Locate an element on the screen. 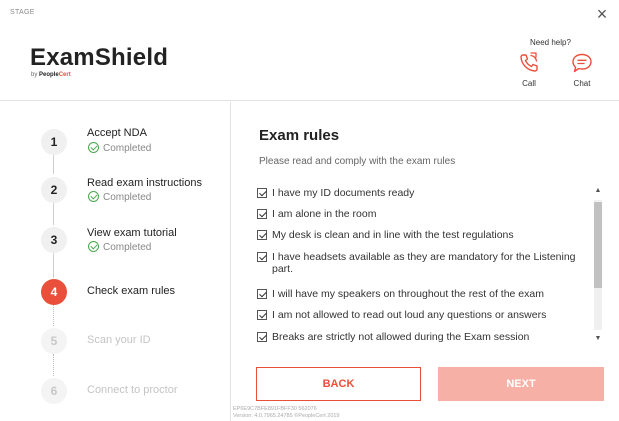 The image size is (619, 421). step-connect-proctor: 6 Connect to proctor is located at coordinates (115, 398).